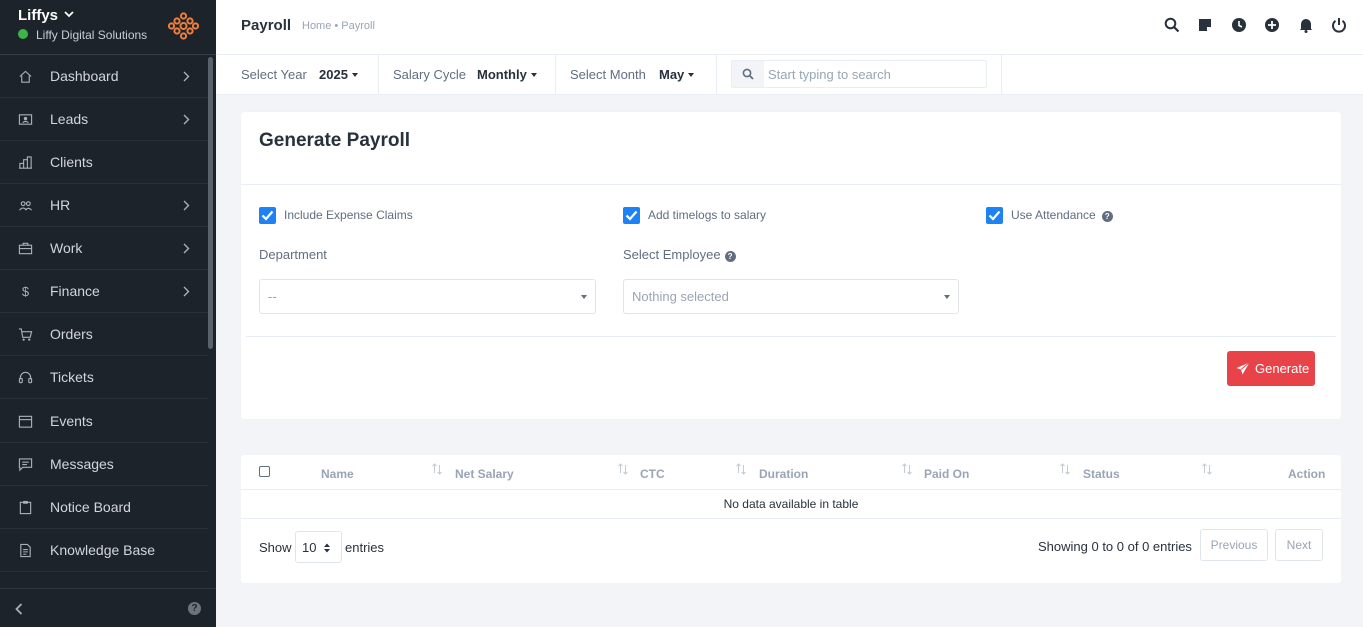 This screenshot has height=627, width=1363. I want to click on chat-icon, so click(25, 465).